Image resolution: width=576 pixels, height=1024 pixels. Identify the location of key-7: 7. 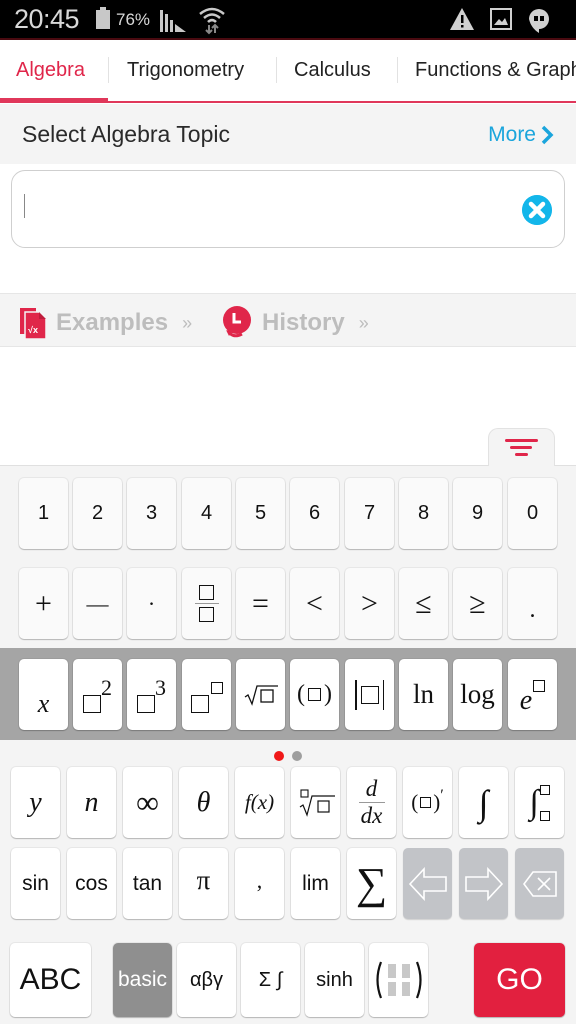
(369, 513).